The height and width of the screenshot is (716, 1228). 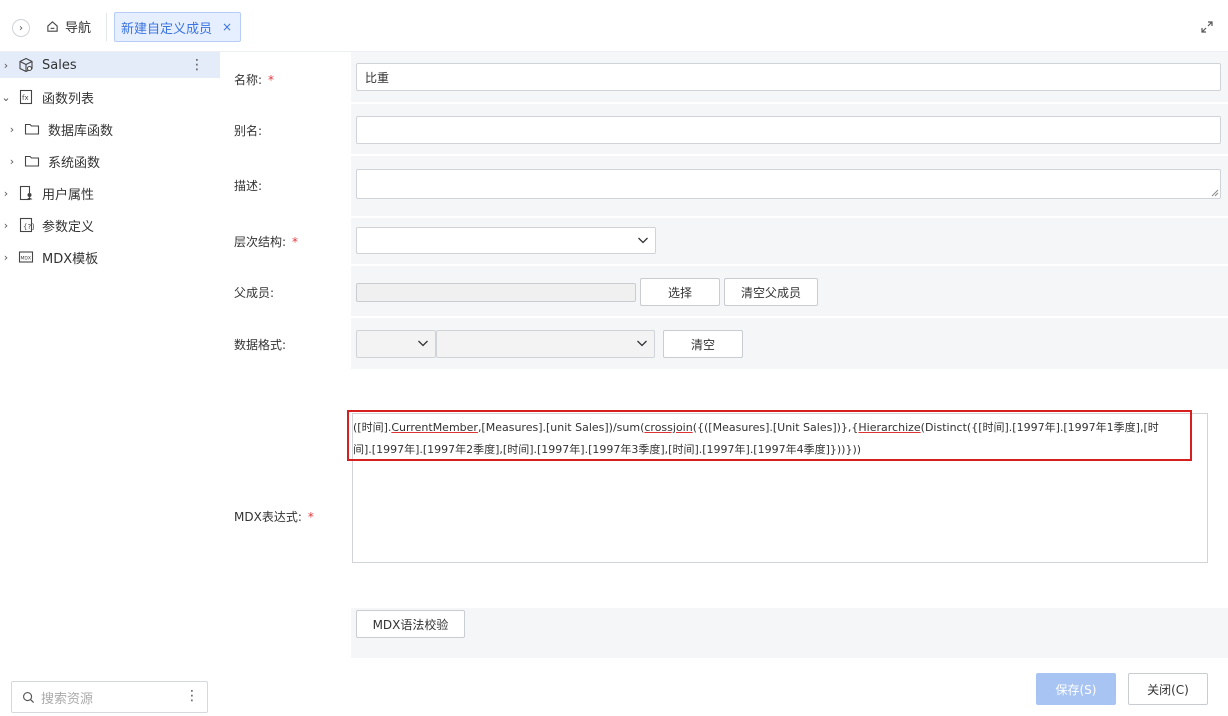 What do you see at coordinates (26, 65) in the screenshot?
I see `cube-icon` at bounding box center [26, 65].